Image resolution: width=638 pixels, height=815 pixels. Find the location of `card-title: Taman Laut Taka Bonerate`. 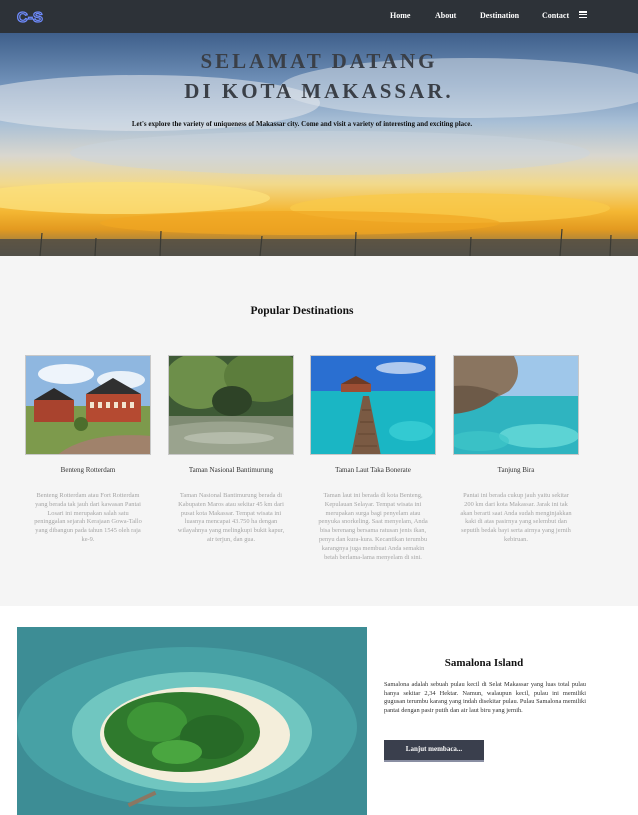

card-title: Taman Laut Taka Bonerate is located at coordinates (373, 470).